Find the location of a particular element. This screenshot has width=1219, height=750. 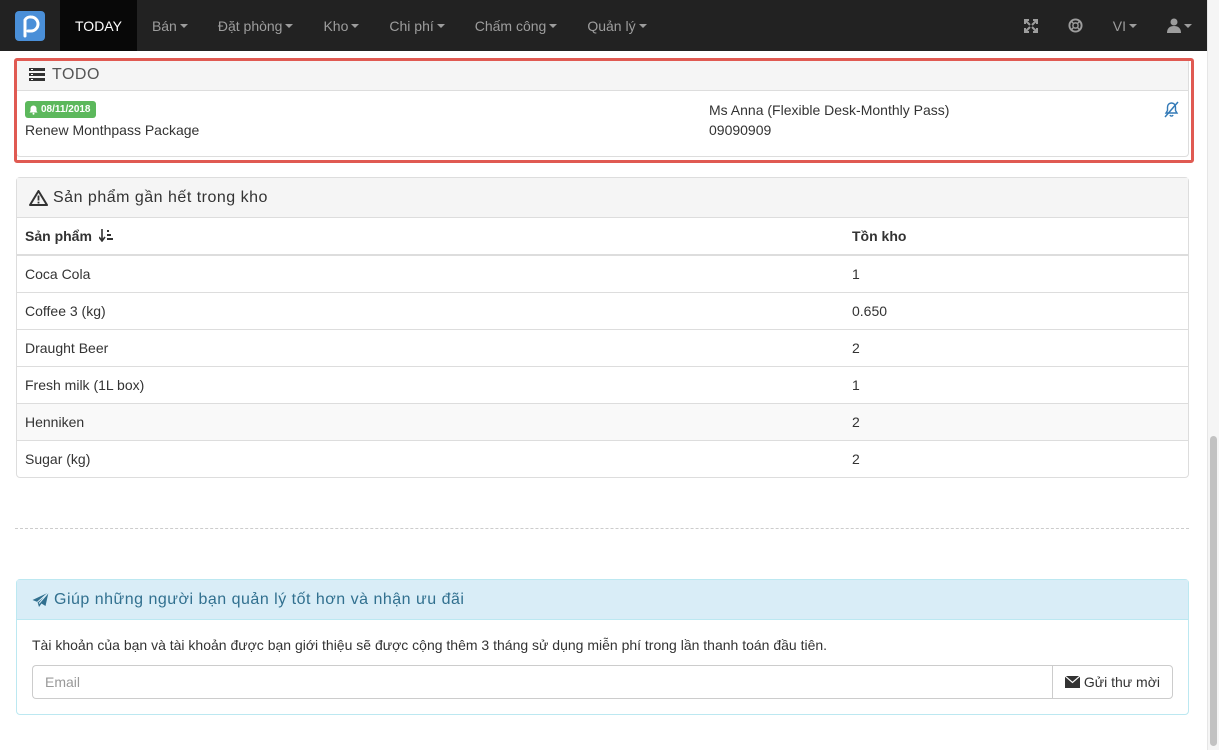

product-qty: 0.650 is located at coordinates (1016, 310).